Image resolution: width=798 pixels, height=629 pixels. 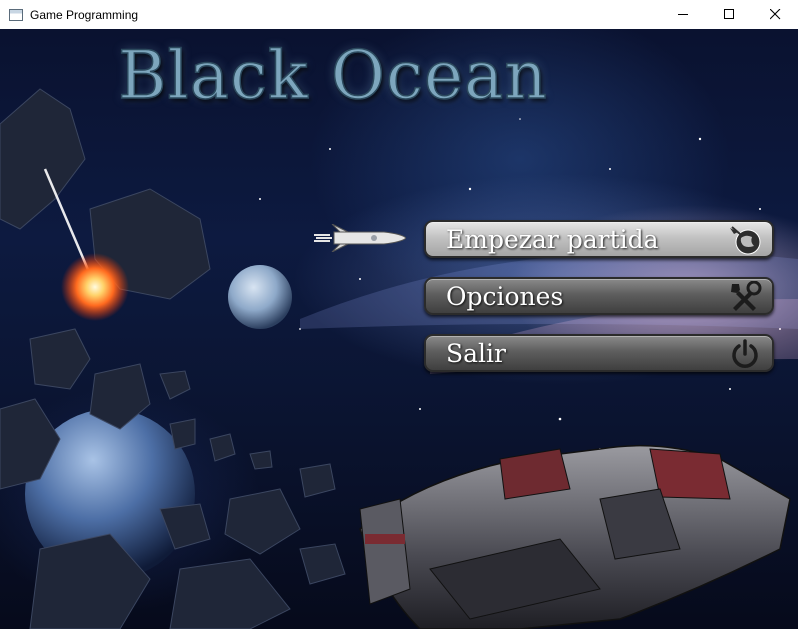 What do you see at coordinates (16, 14) in the screenshot?
I see `app-window-icon` at bounding box center [16, 14].